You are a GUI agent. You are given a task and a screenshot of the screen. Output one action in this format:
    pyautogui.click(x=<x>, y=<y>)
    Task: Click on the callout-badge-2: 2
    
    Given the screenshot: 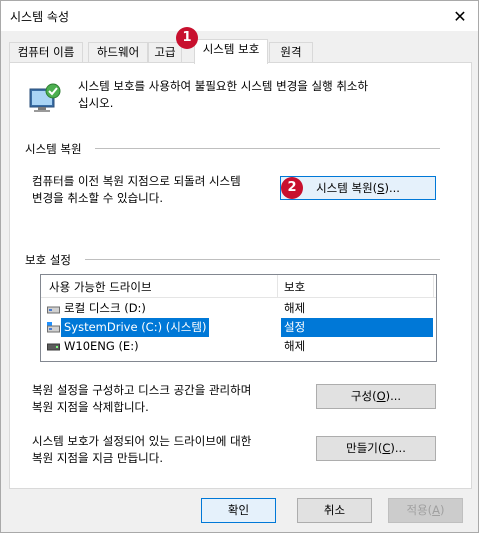 What is the action you would take?
    pyautogui.click(x=292, y=188)
    